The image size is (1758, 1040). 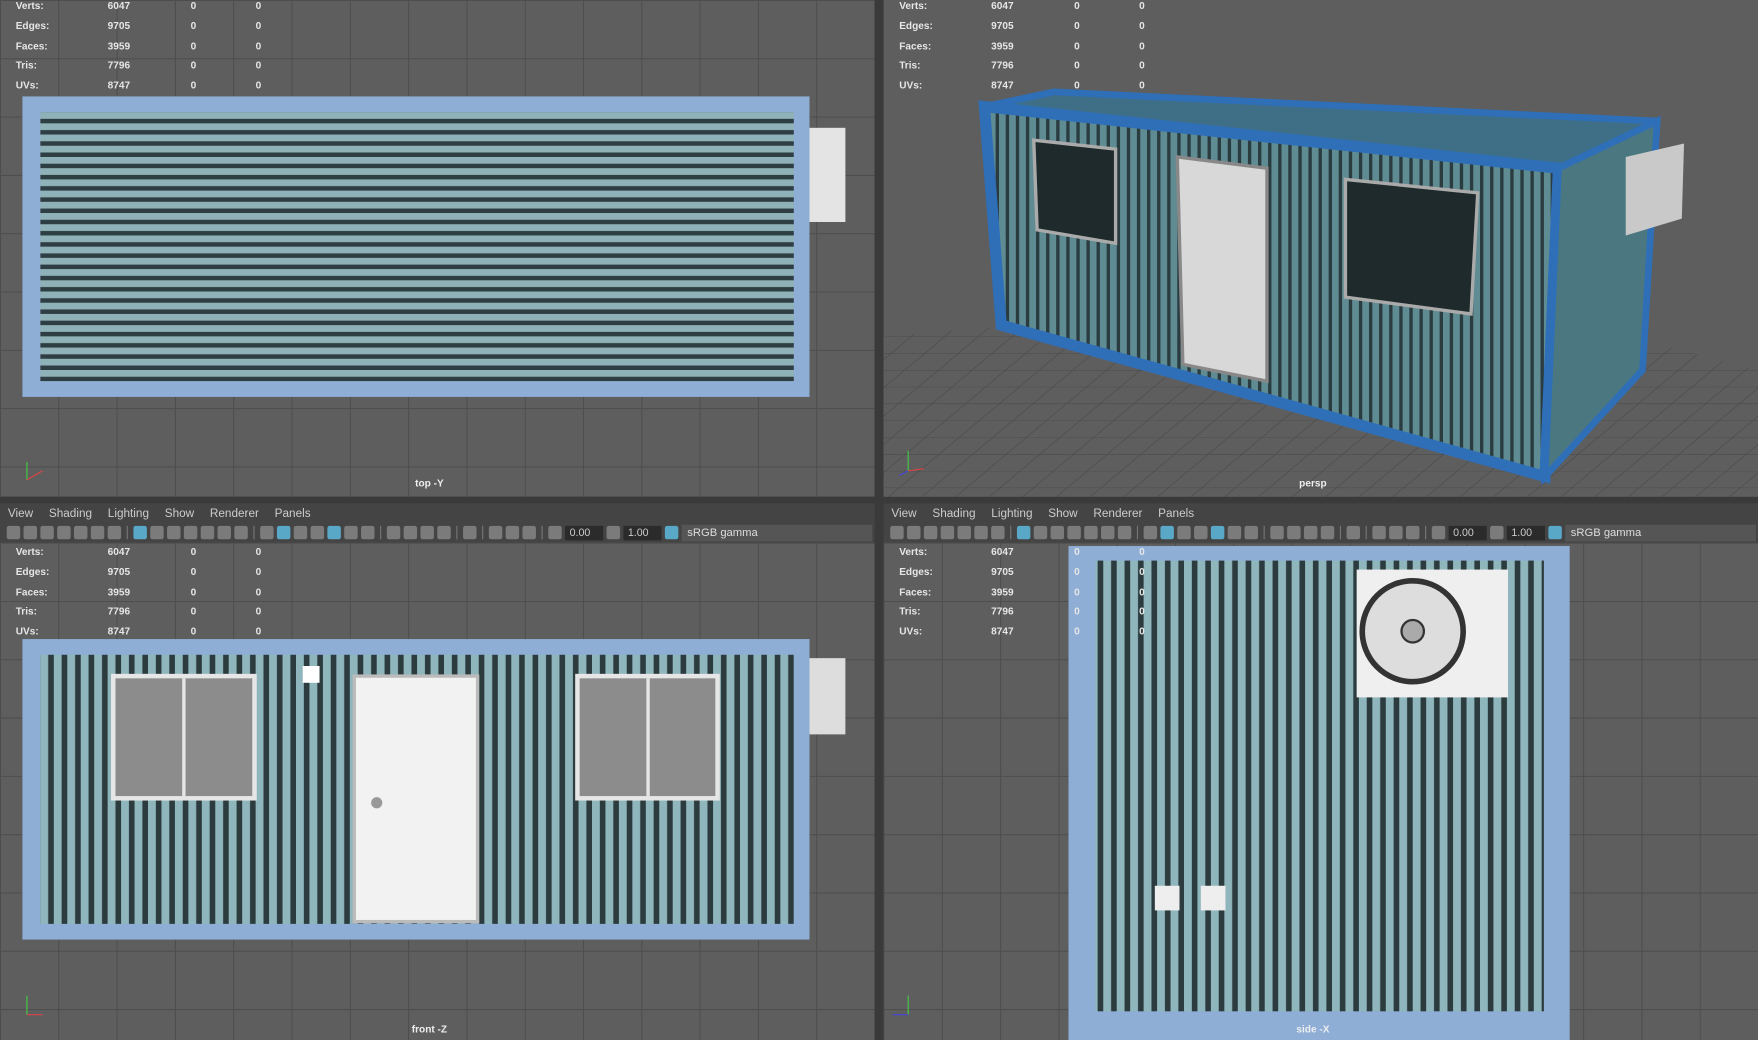 What do you see at coordinates (434, 246) in the screenshot?
I see `container-top-view` at bounding box center [434, 246].